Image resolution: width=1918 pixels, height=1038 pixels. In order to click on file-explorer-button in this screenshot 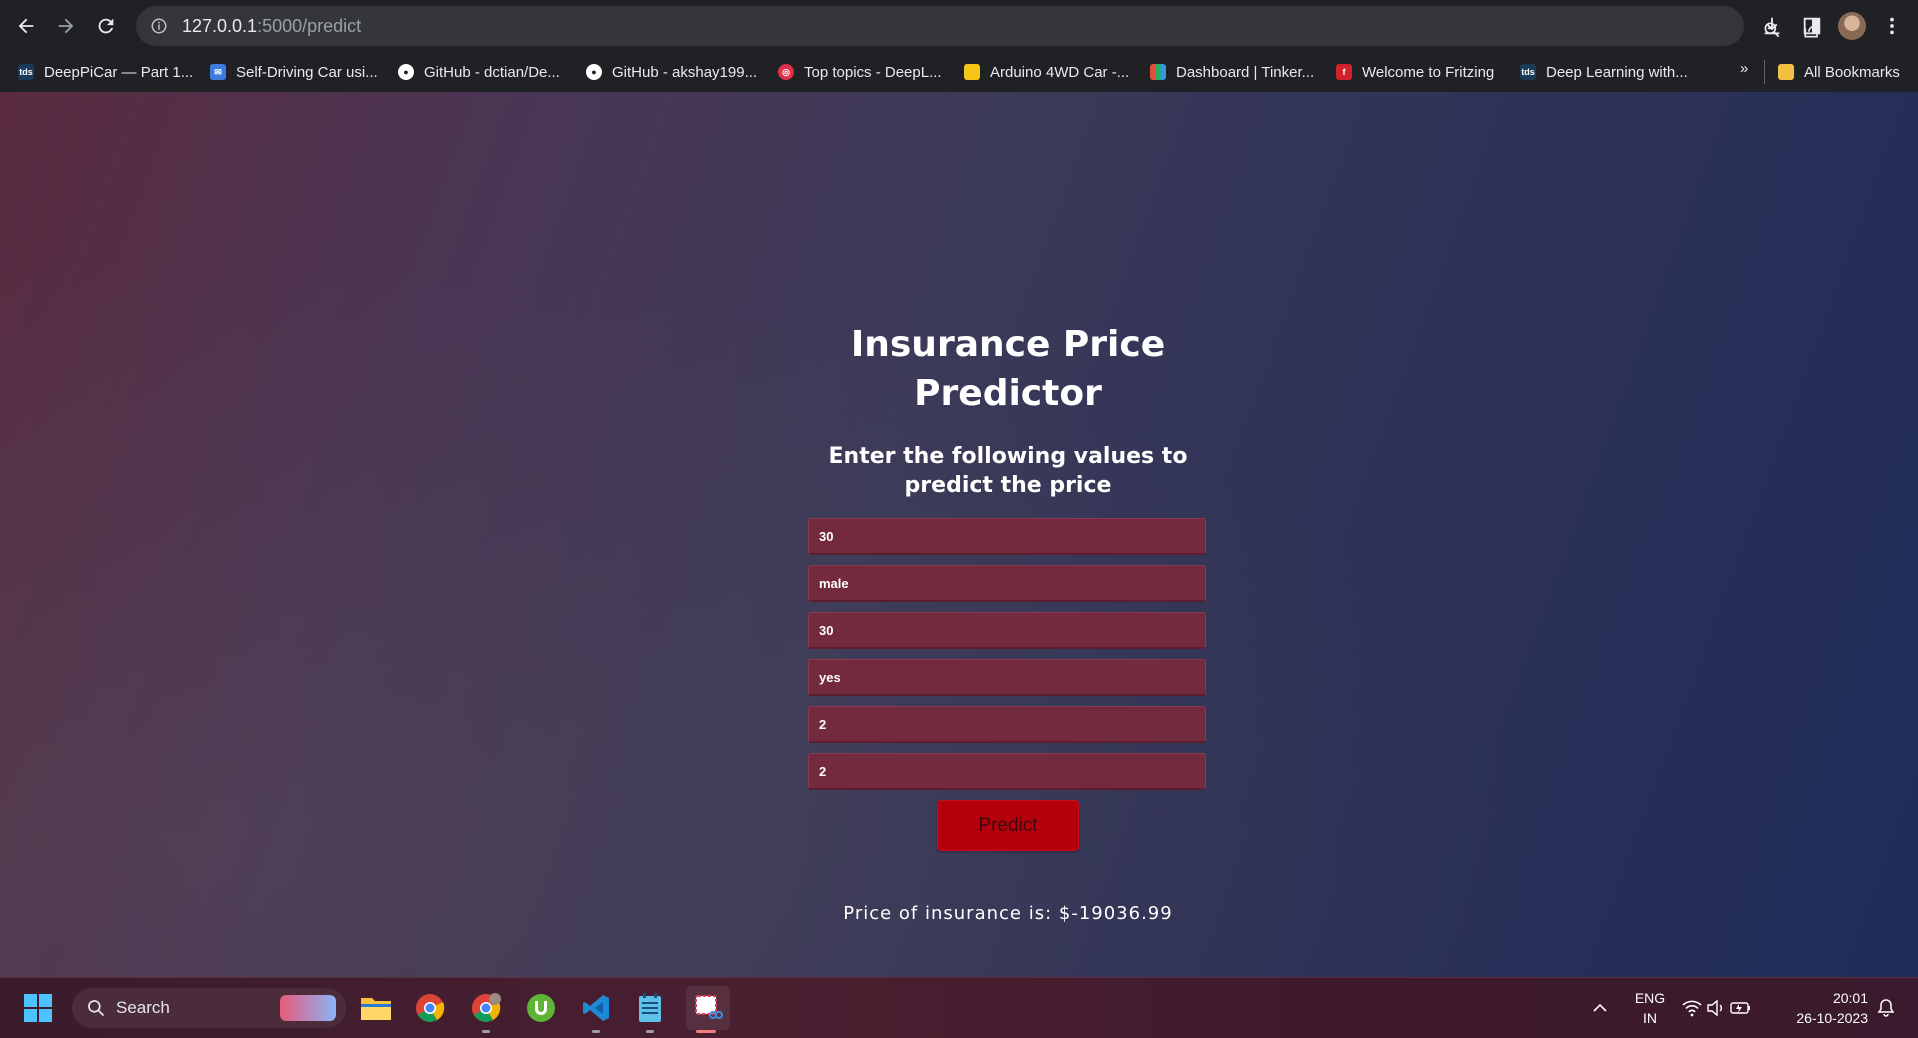, I will do `click(376, 1008)`.